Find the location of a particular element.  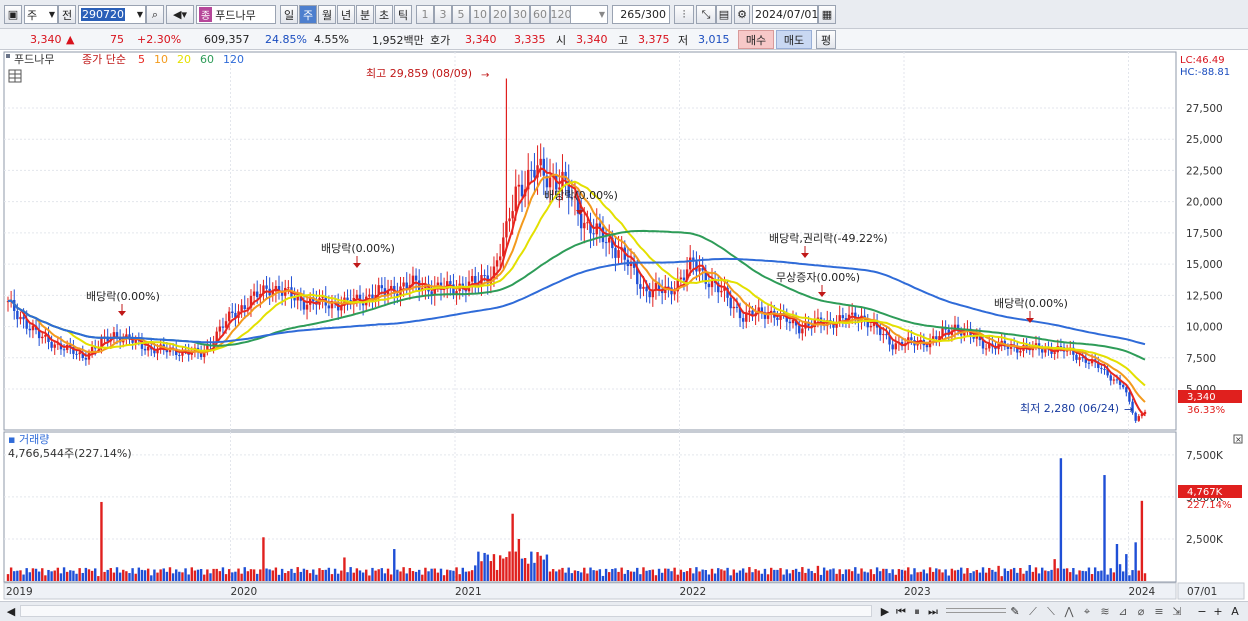

draw-tool-icon: ≡ is located at coordinates (1159, 611).